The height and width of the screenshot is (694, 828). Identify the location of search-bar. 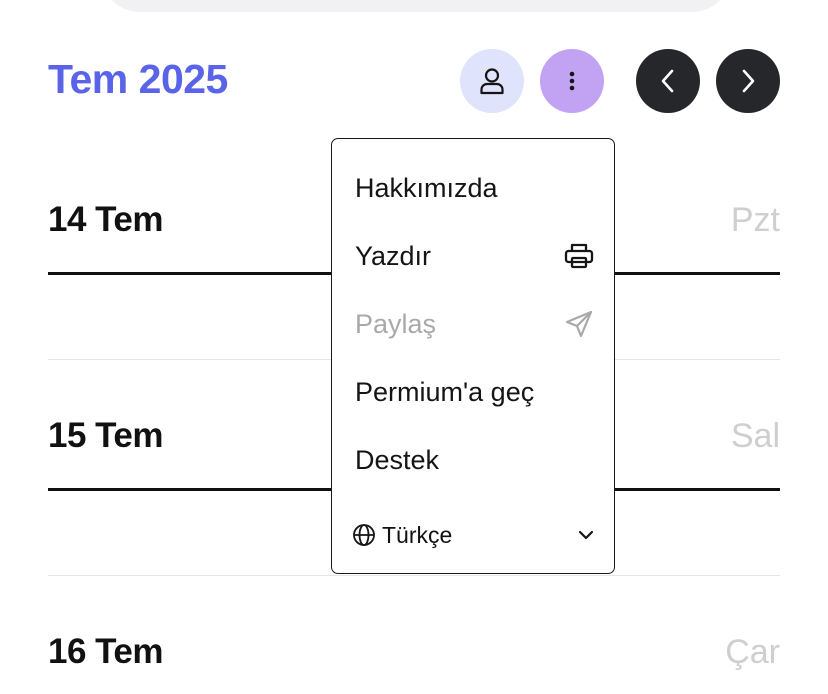
(416, 6).